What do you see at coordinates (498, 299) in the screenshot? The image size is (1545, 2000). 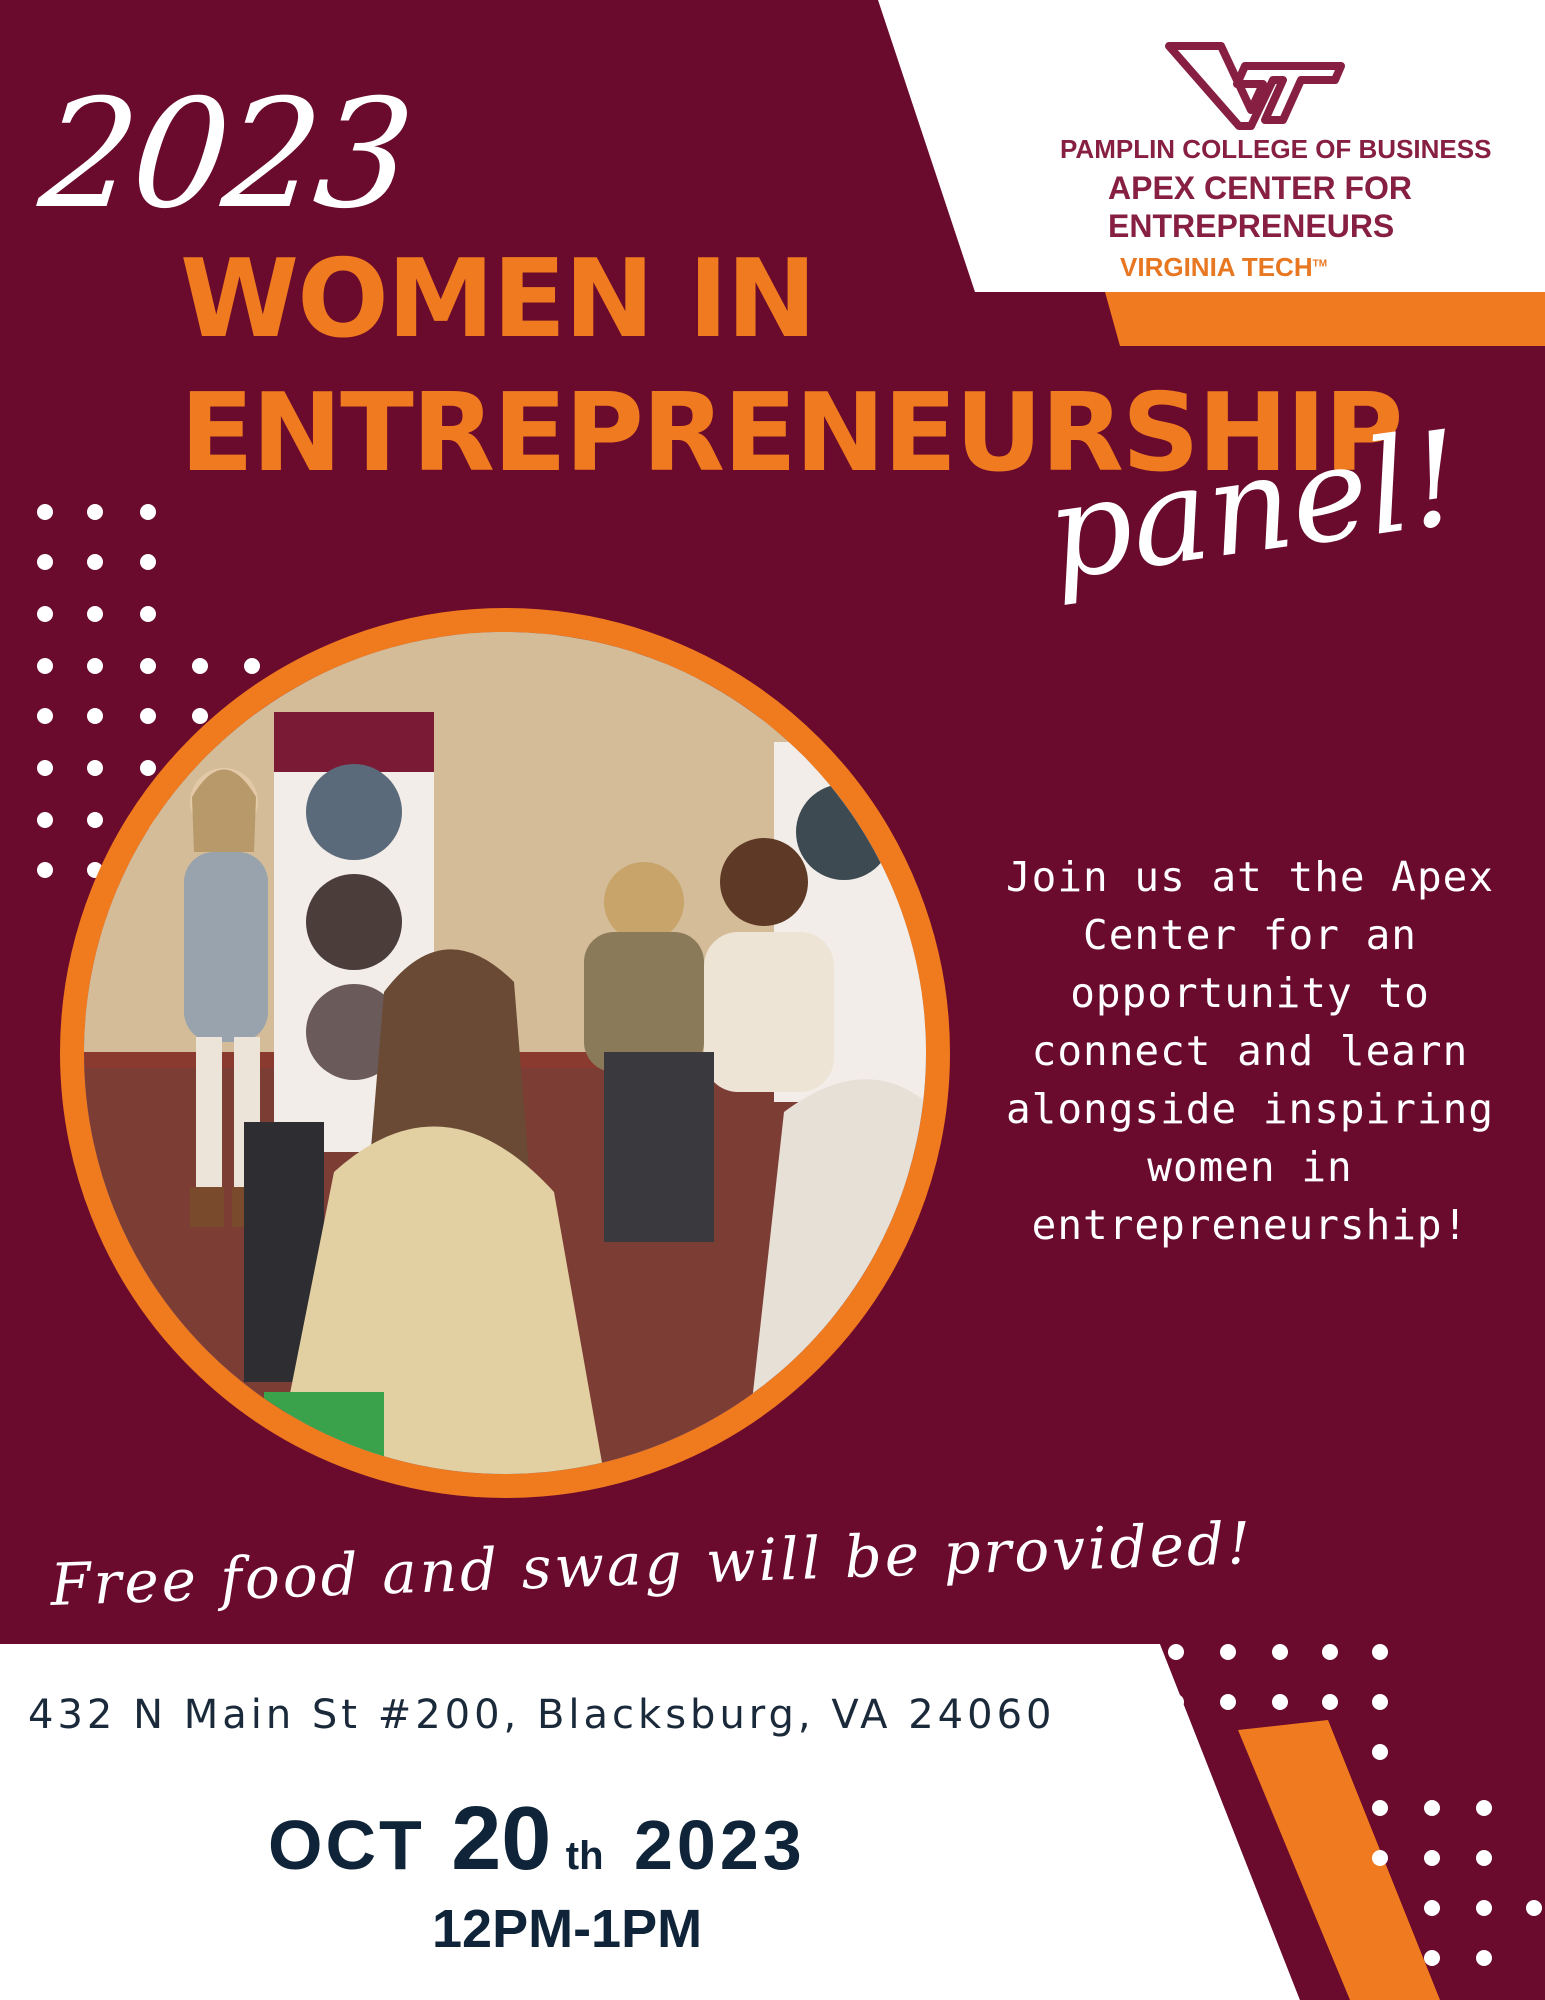 I see `title-line-1: WOMEN IN` at bounding box center [498, 299].